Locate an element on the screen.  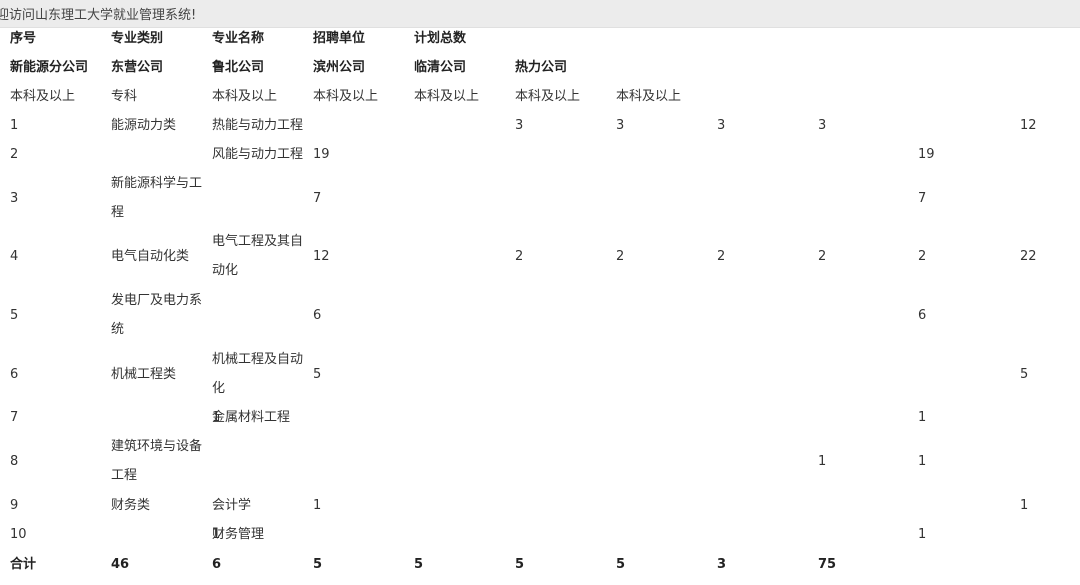
welcome-text: 迎访问山东理工大学就业管理系统! is located at coordinates (98, 15).